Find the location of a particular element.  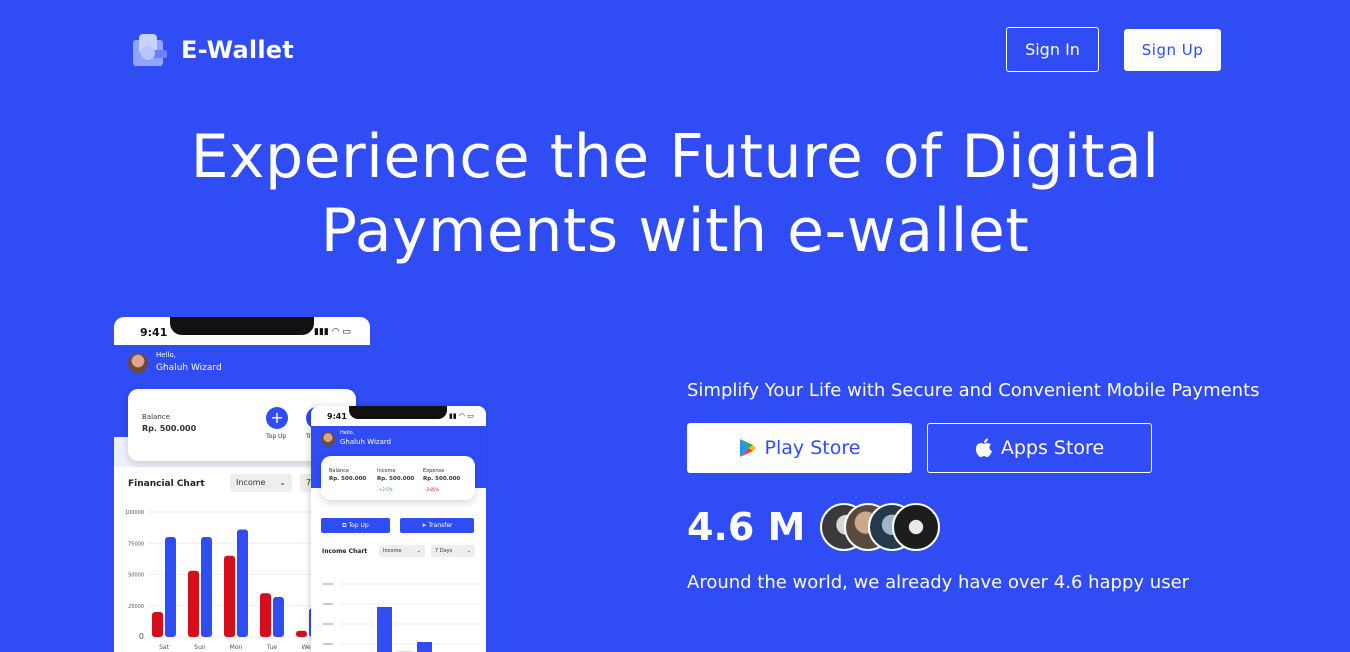

income-label: Income is located at coordinates (386, 471).